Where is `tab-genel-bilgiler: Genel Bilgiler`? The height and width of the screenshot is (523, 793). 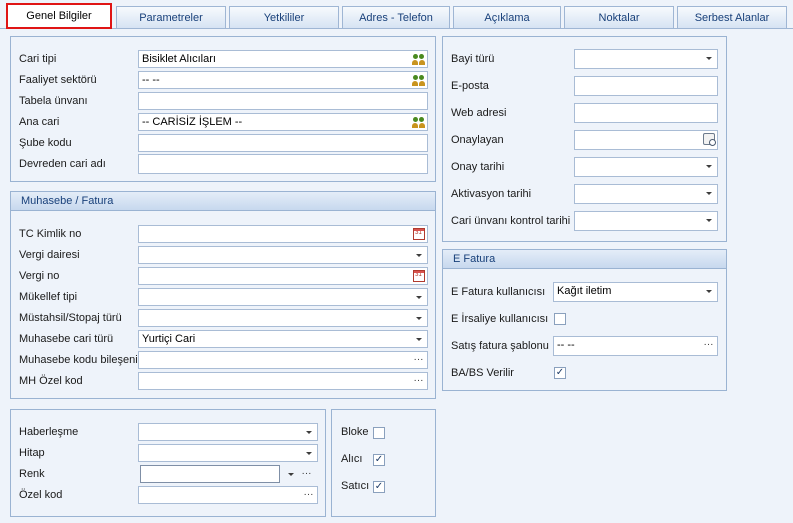
tab-genel-bilgiler: Genel Bilgiler is located at coordinates (59, 16).